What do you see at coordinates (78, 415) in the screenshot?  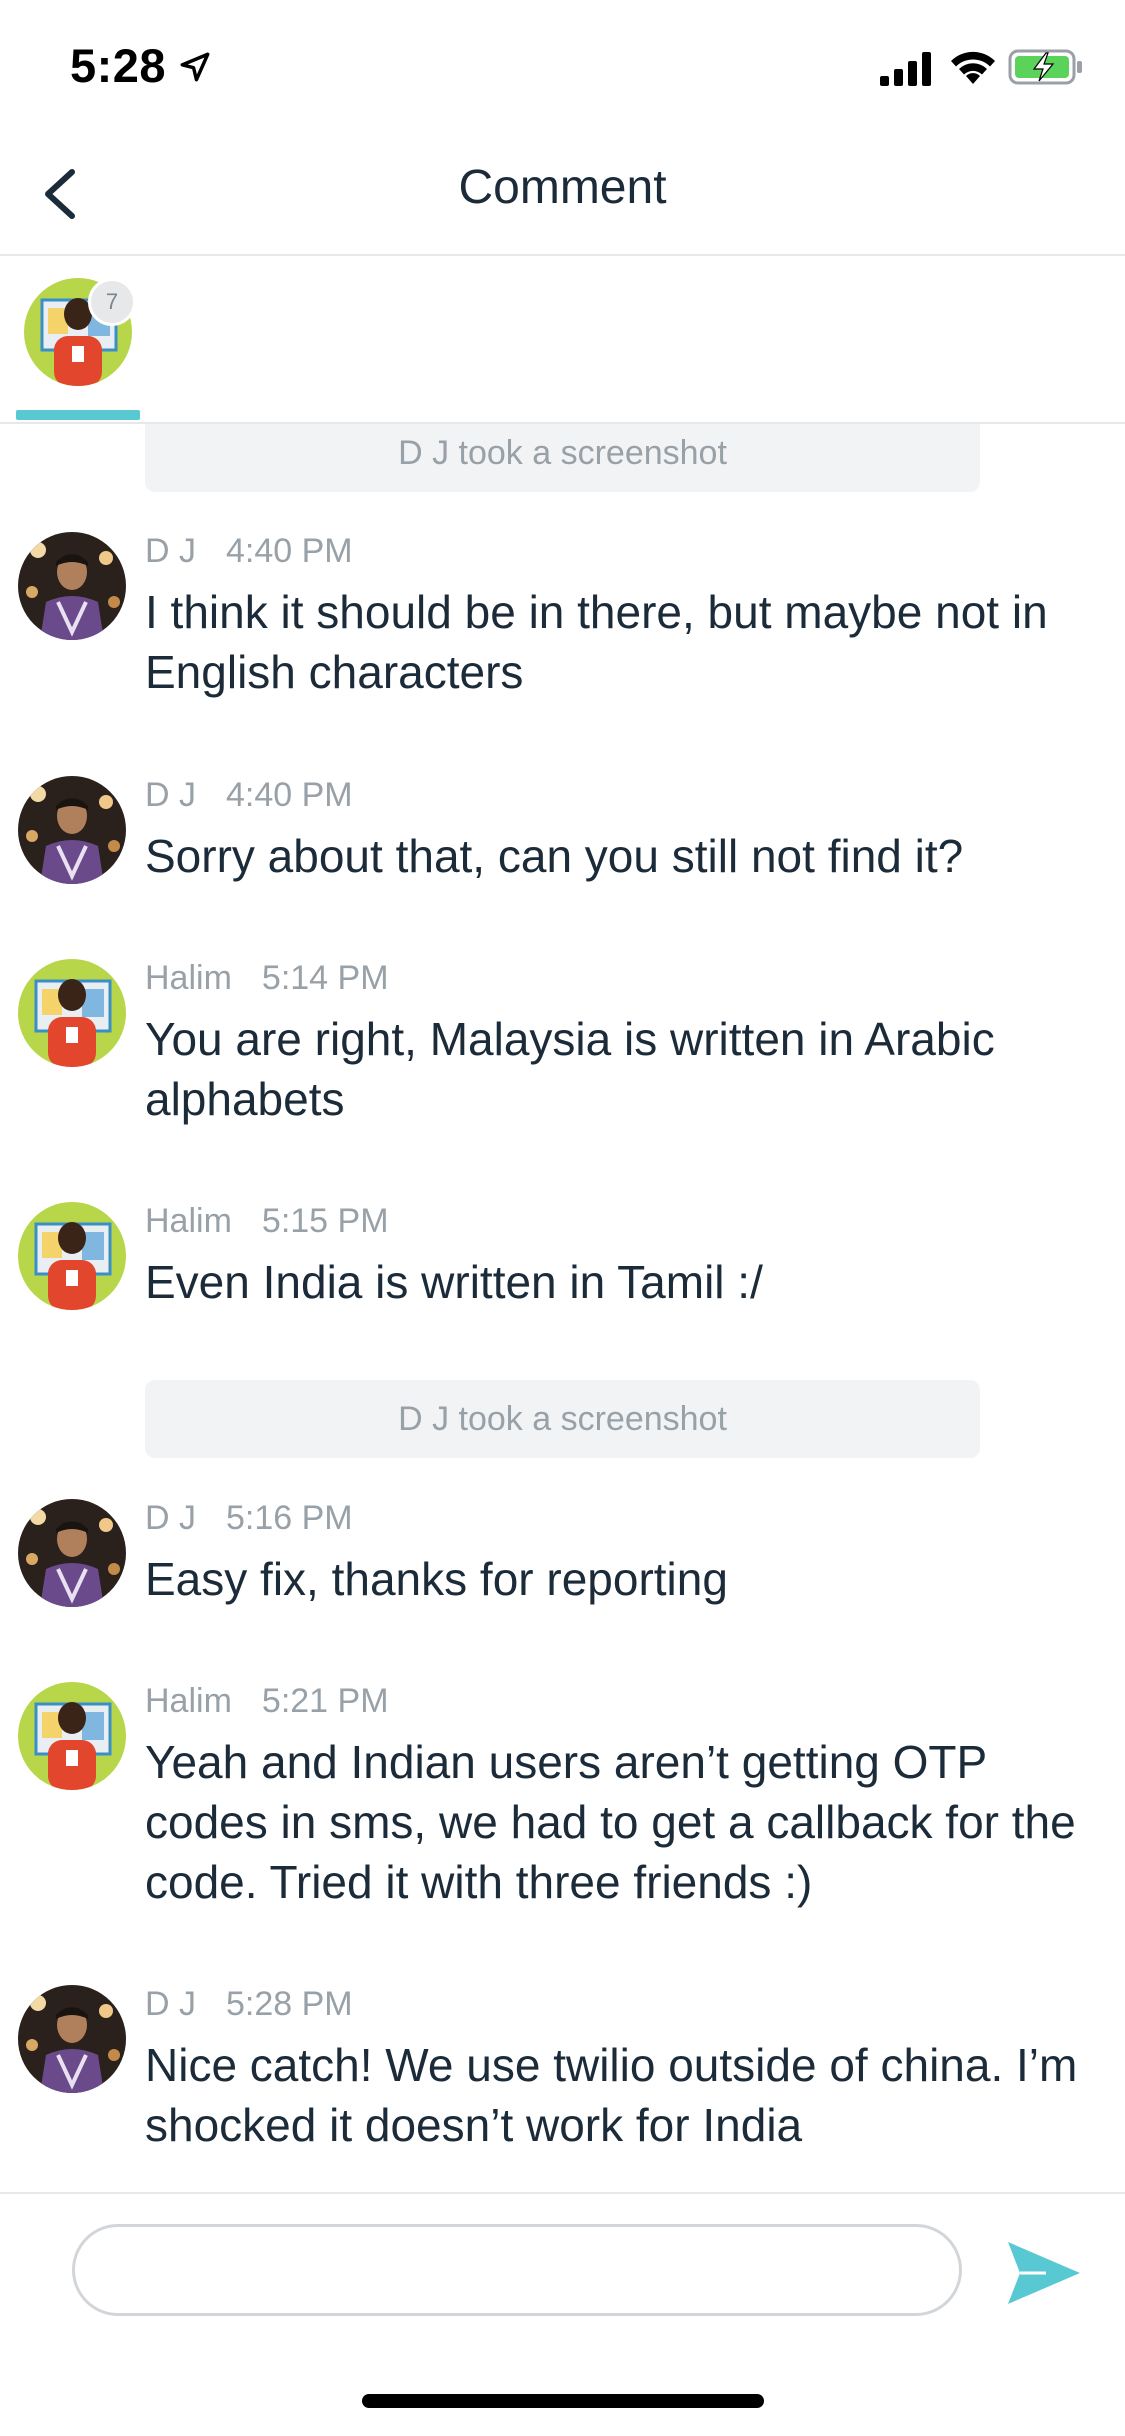 I see `selected-indicator` at bounding box center [78, 415].